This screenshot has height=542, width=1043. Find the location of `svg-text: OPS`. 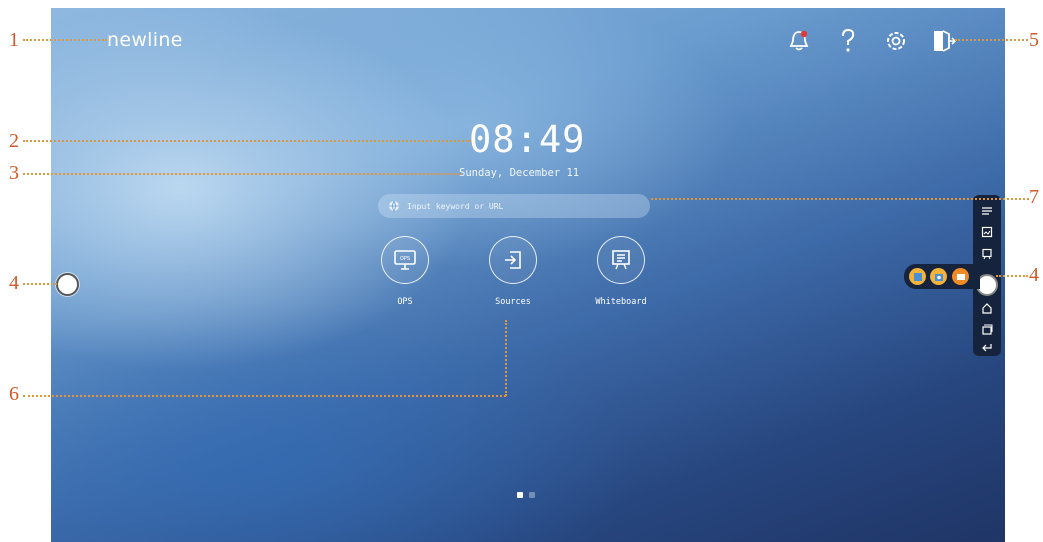

svg-text: OPS is located at coordinates (405, 259).